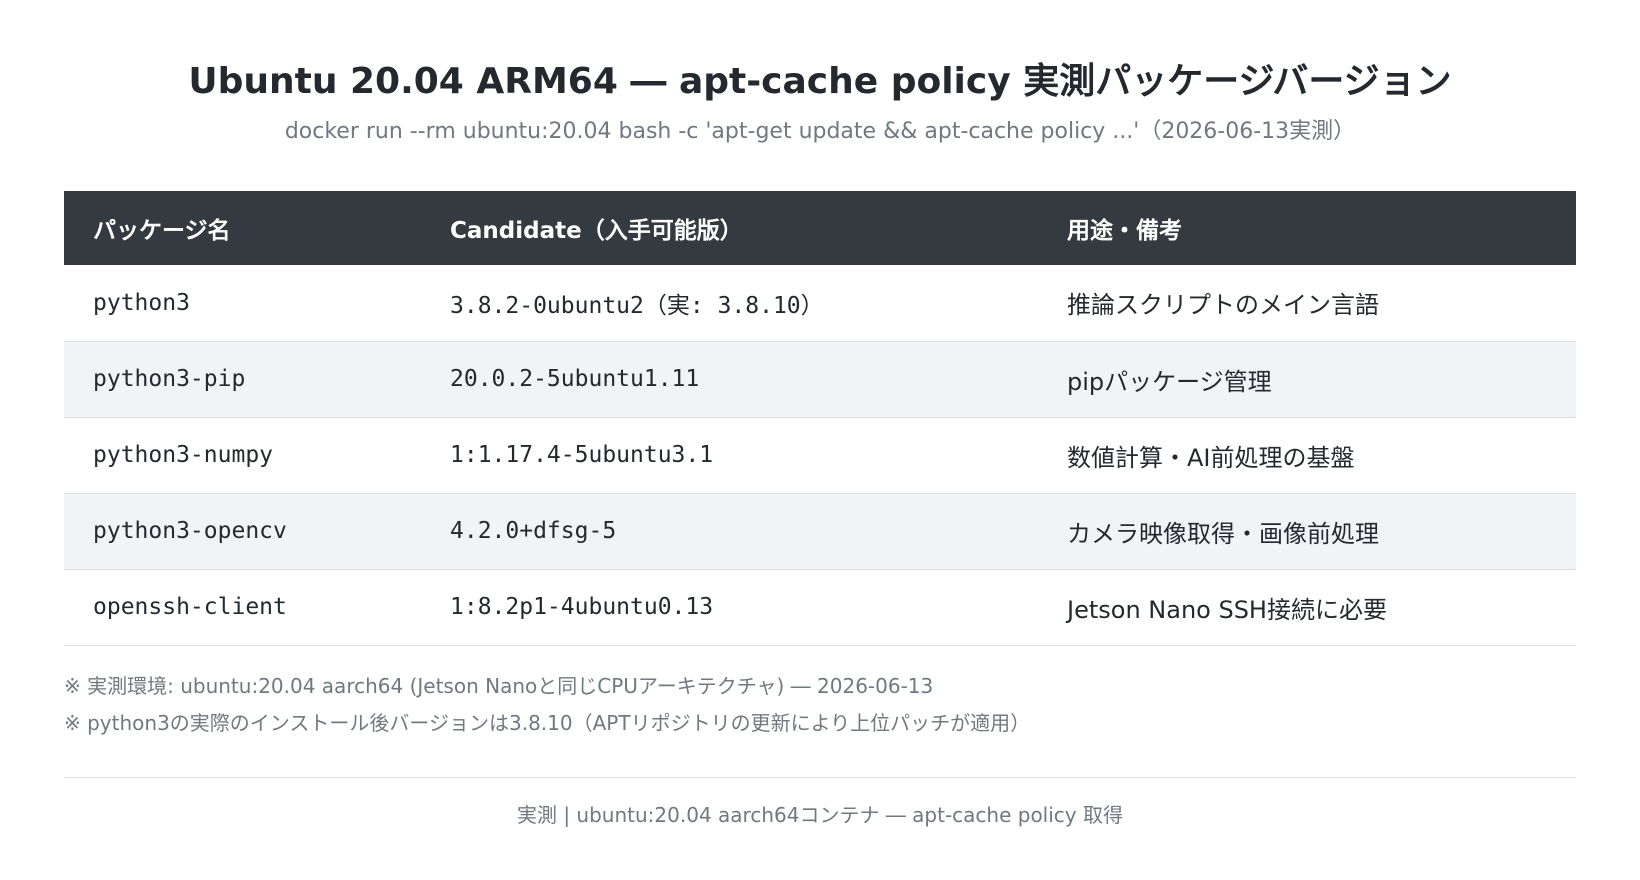 Image resolution: width=1640 pixels, height=880 pixels. I want to click on candidate-version-cell: 20.0.2-5ubuntu1.11, so click(575, 379).